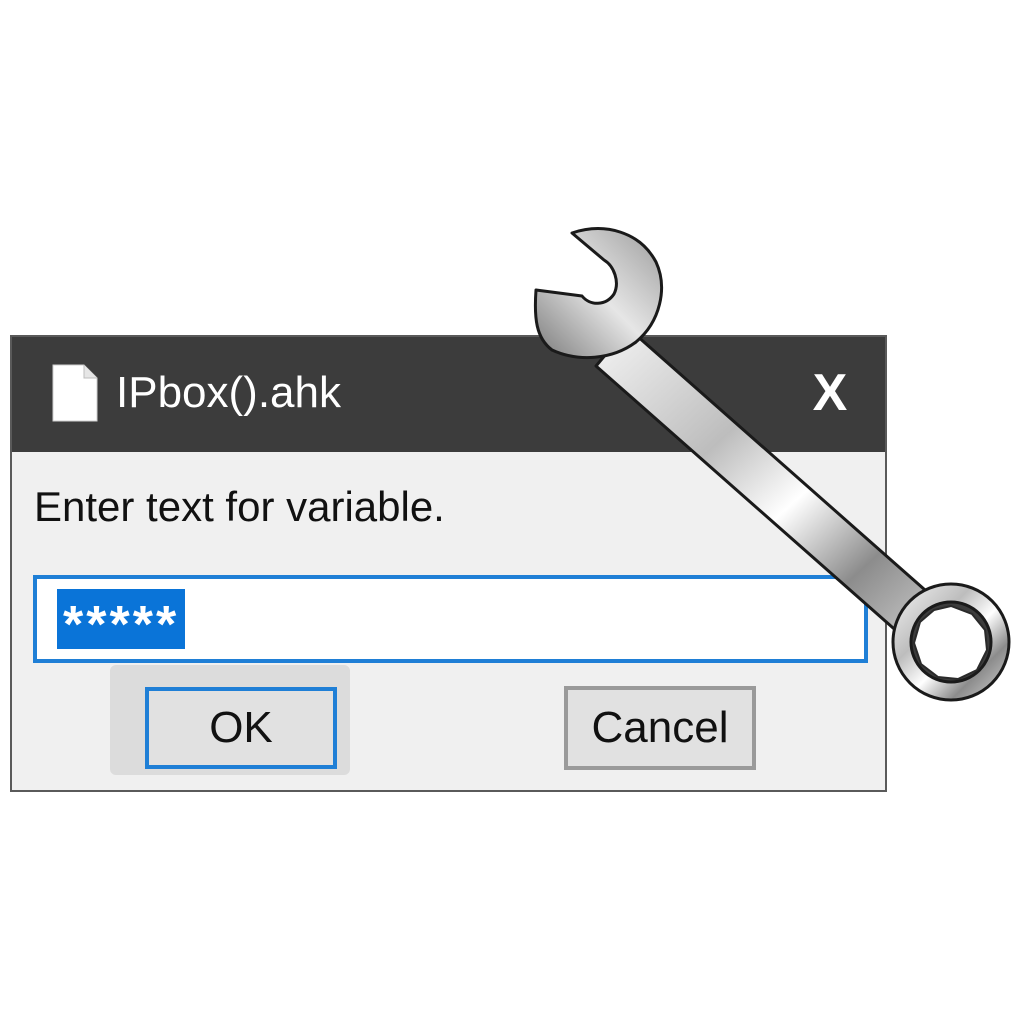 This screenshot has width=1020, height=1020. I want to click on close-button: X, so click(830, 393).